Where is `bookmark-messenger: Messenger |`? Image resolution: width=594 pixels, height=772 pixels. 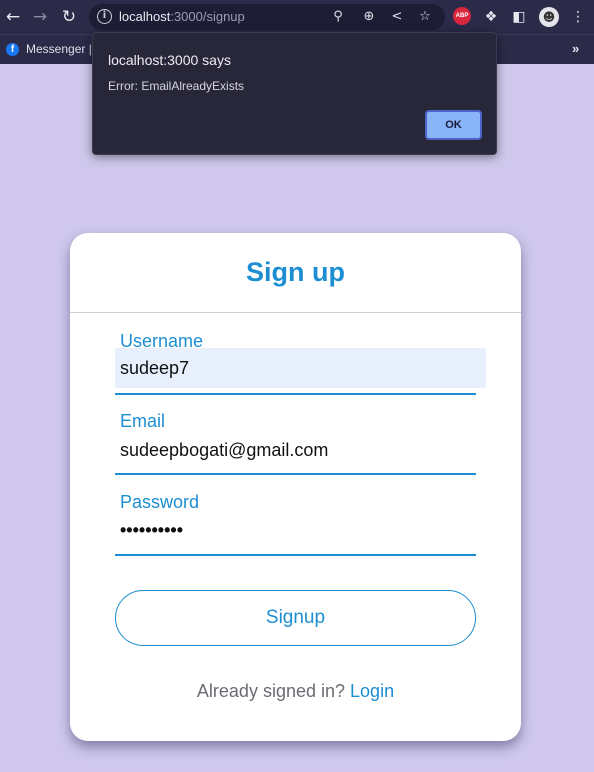 bookmark-messenger: Messenger | is located at coordinates (59, 49).